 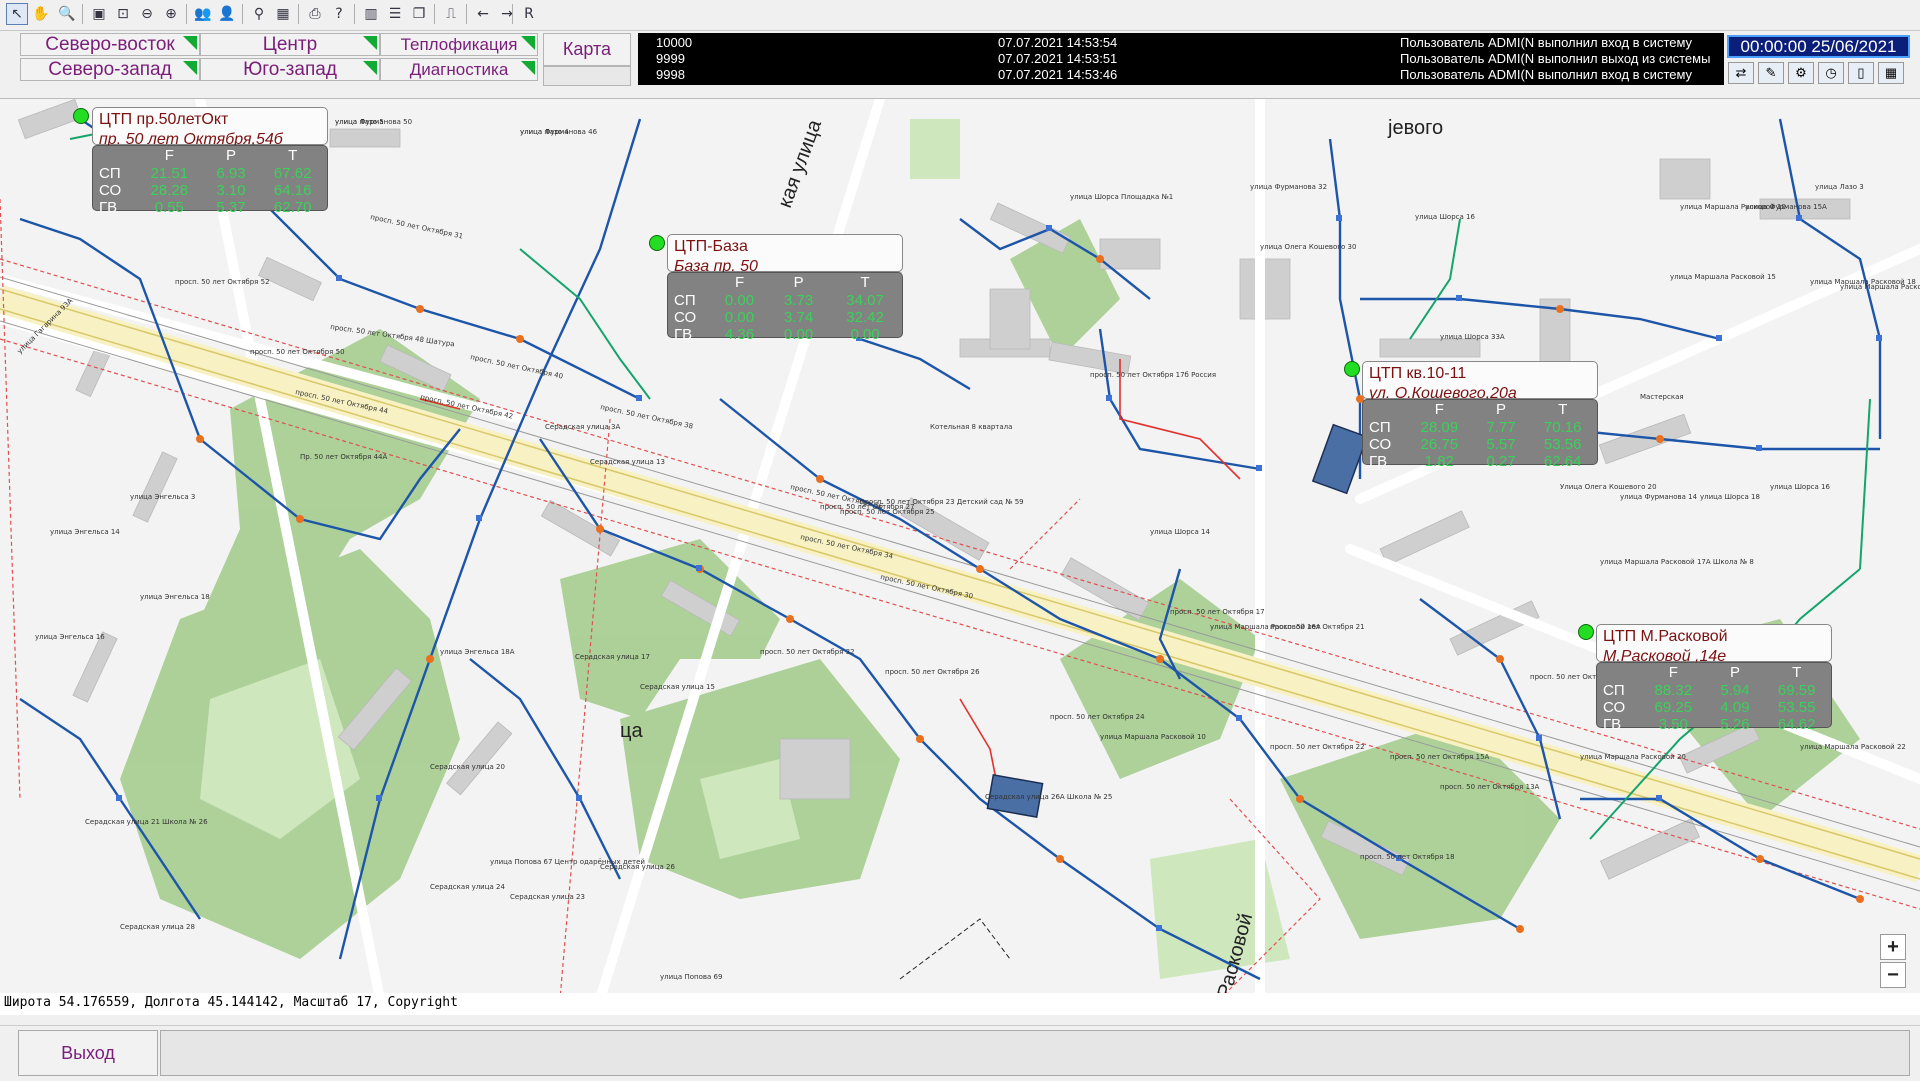 What do you see at coordinates (1723, 277) in the screenshot?
I see `street-label: улица Маршала Расковой 15` at bounding box center [1723, 277].